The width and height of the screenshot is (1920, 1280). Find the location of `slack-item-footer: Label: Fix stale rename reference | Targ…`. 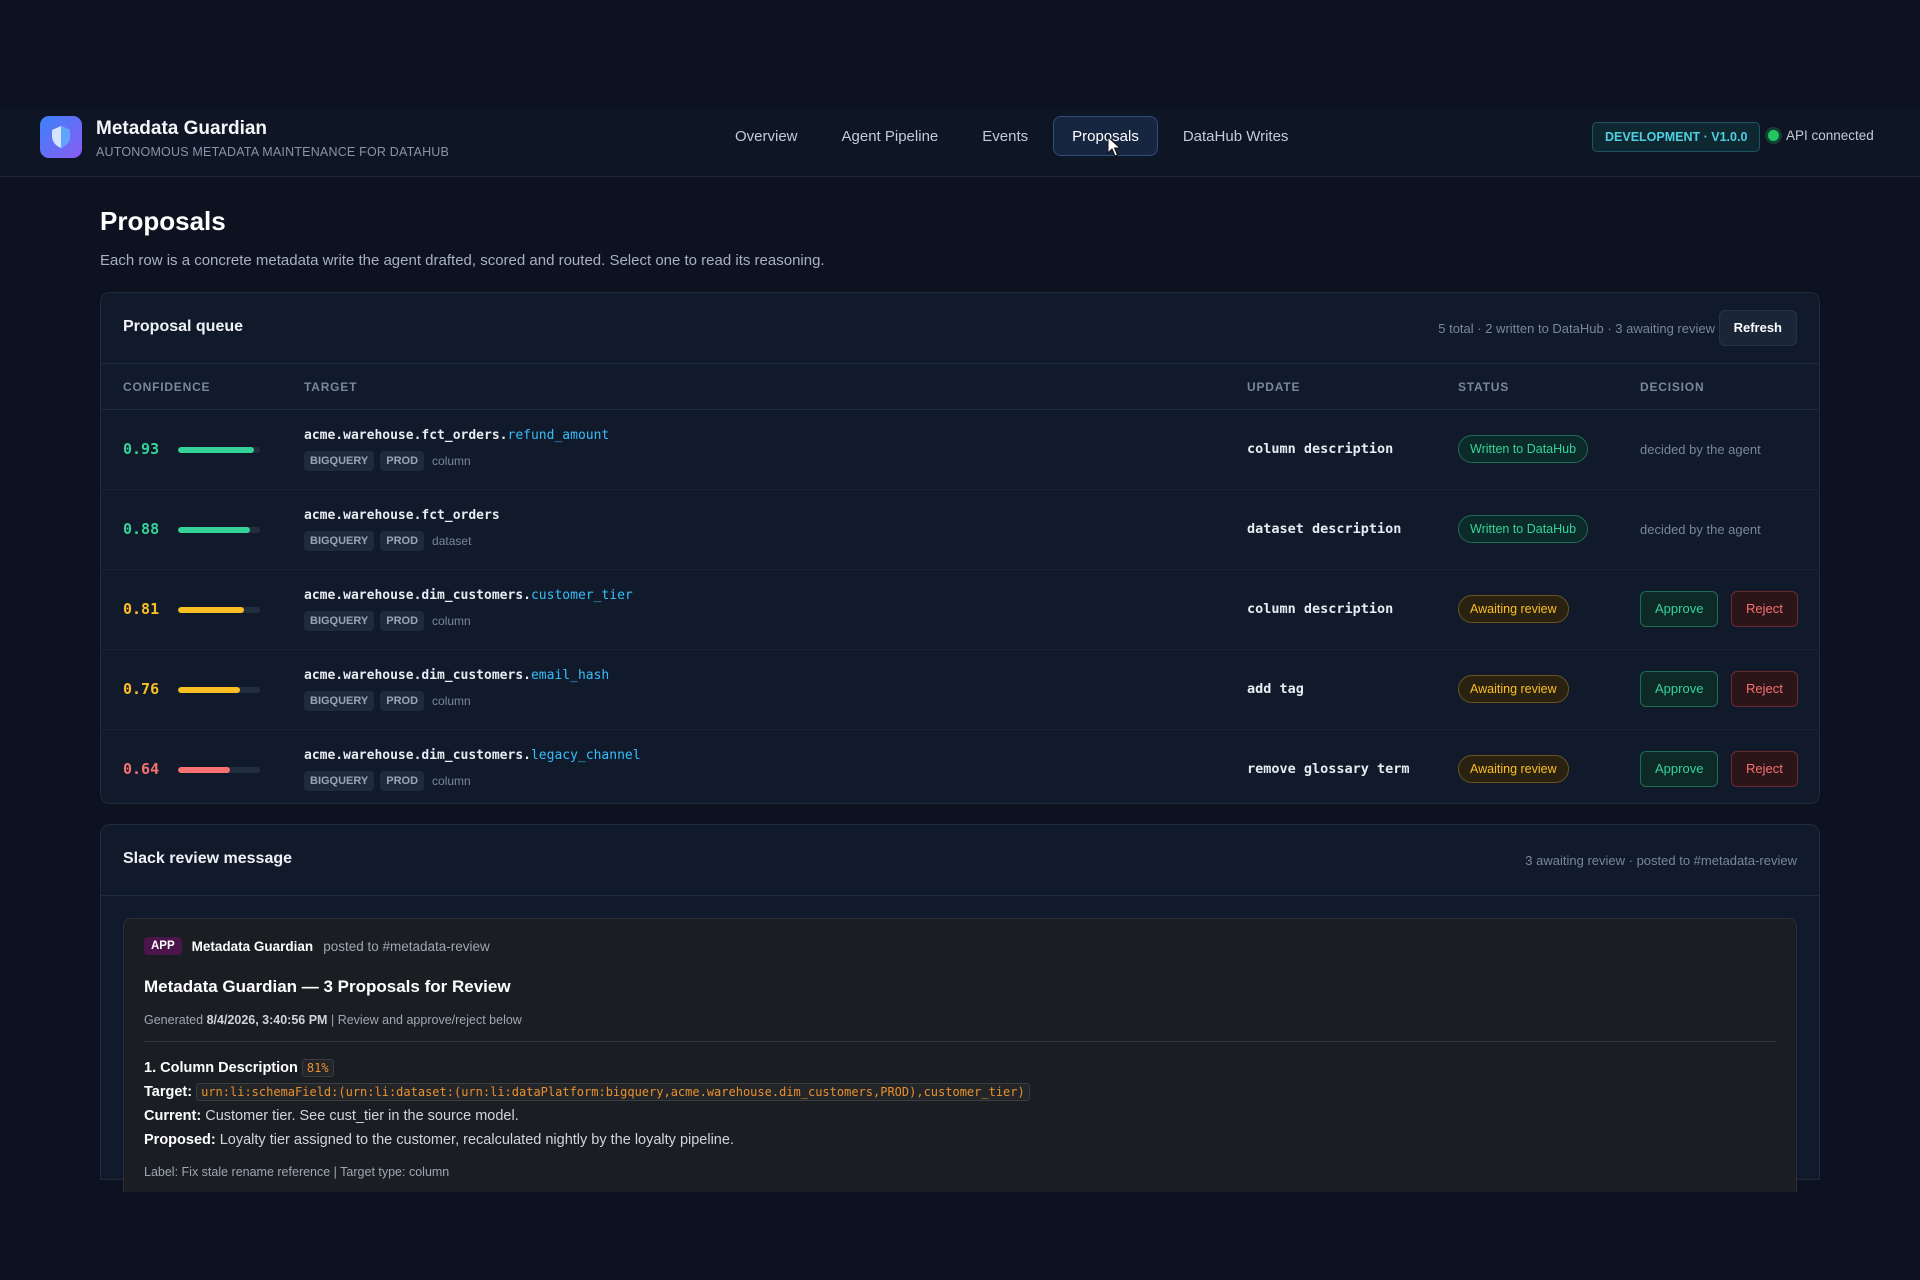

slack-item-footer: Label: Fix stale rename reference | Targ… is located at coordinates (297, 1172).